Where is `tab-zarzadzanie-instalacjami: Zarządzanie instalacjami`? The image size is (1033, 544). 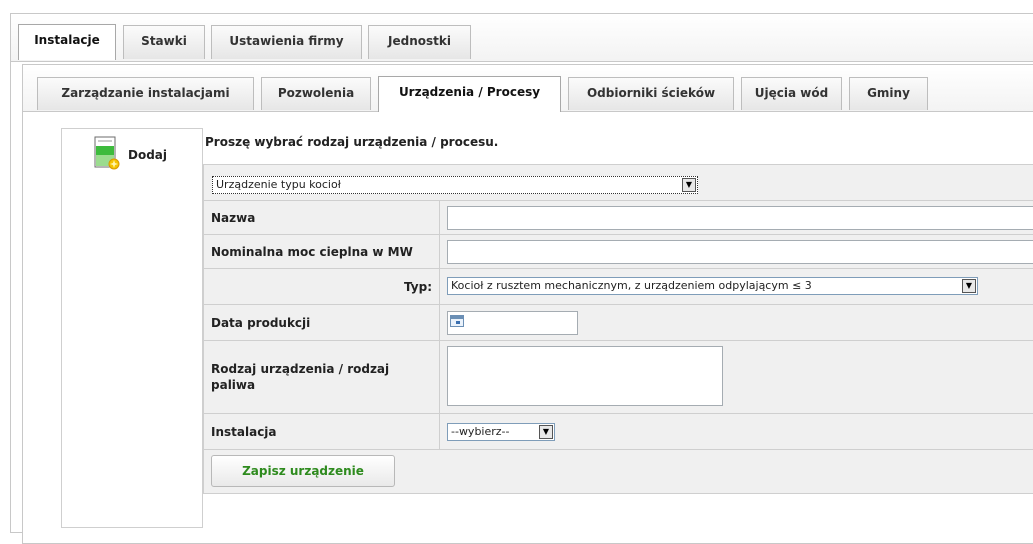 tab-zarzadzanie-instalacjami: Zarządzanie instalacjami is located at coordinates (145, 93).